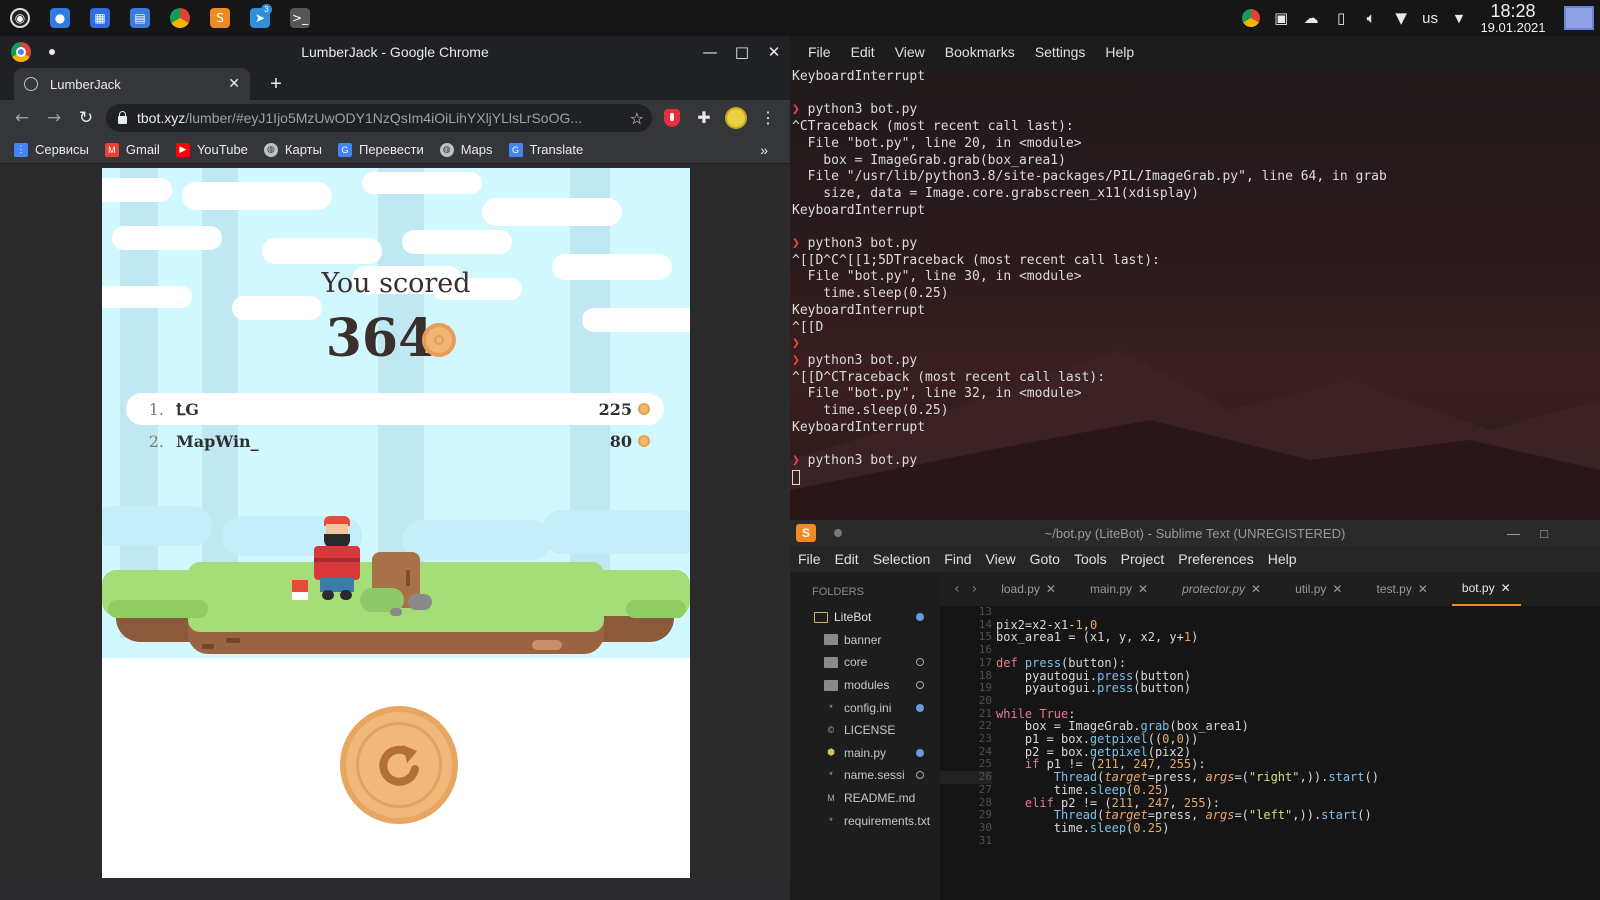 Image resolution: width=1600 pixels, height=900 pixels. What do you see at coordinates (865, 753) in the screenshot?
I see `sidebar-item-main-py: ⬢ main.py` at bounding box center [865, 753].